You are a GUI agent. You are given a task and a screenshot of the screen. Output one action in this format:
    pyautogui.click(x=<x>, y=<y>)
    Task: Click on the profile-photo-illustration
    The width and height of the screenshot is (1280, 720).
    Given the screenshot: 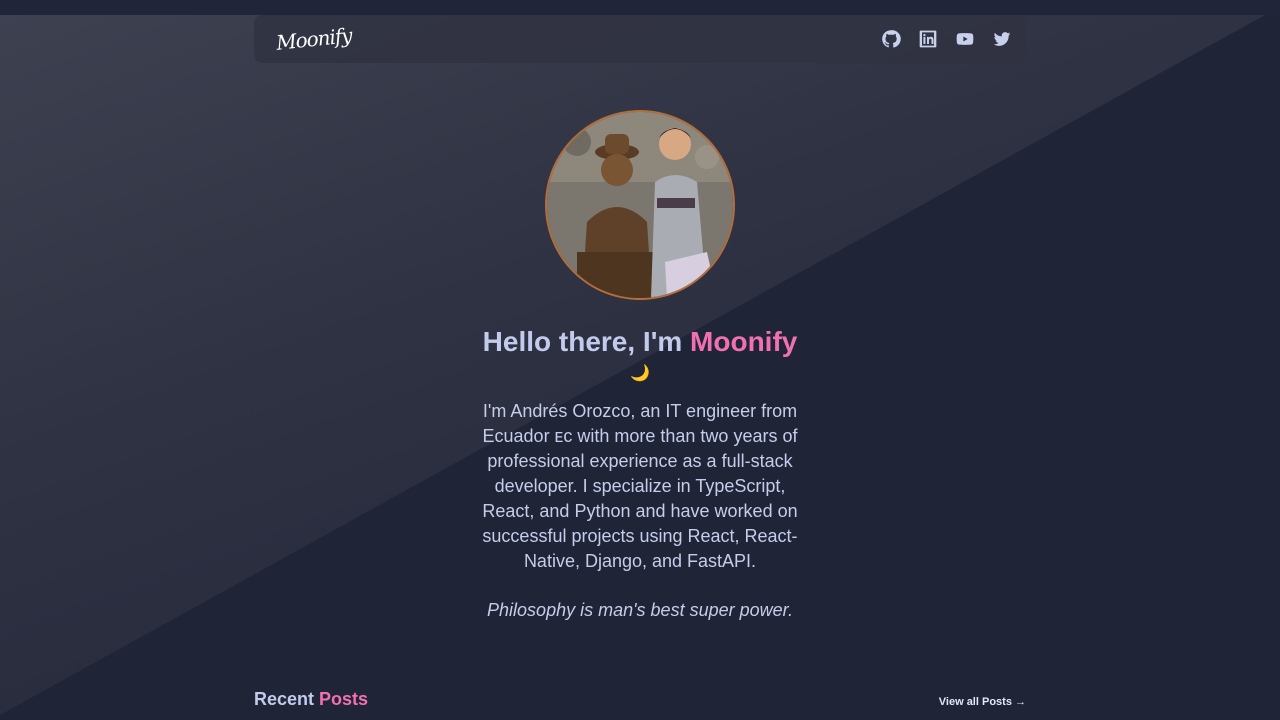 What is the action you would take?
    pyautogui.click(x=640, y=205)
    